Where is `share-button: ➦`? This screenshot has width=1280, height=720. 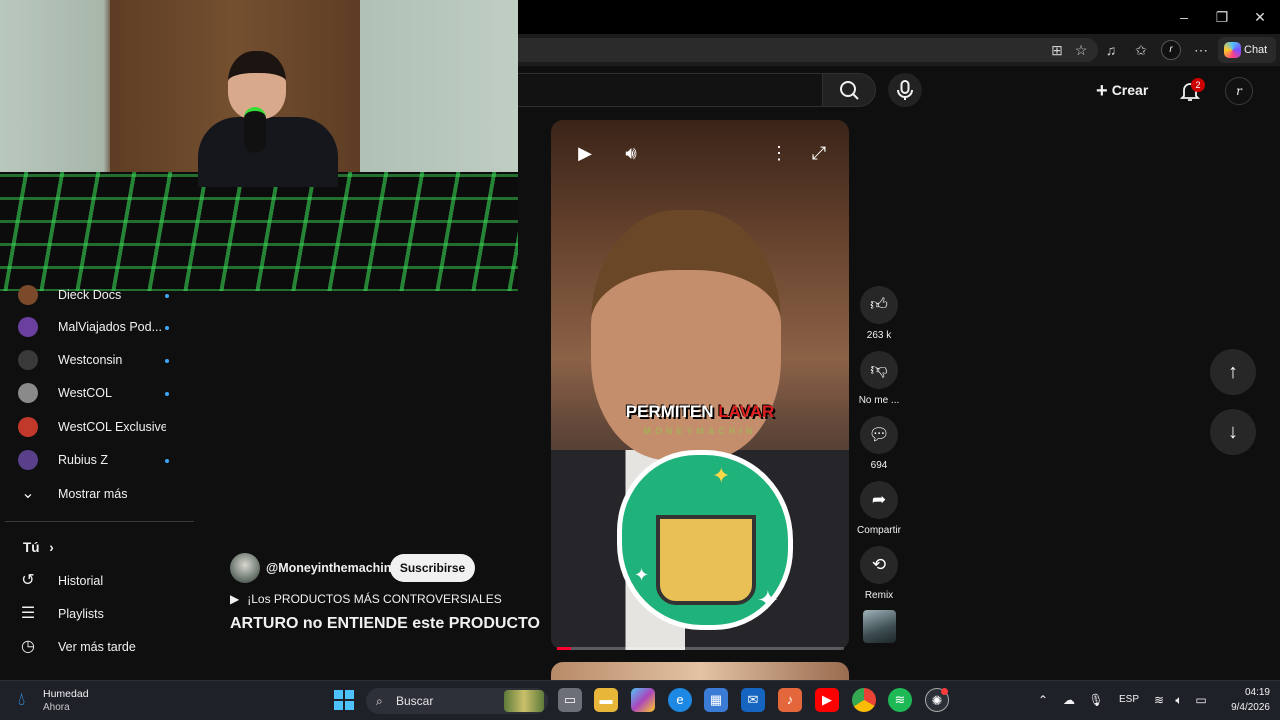
share-button: ➦ is located at coordinates (879, 500).